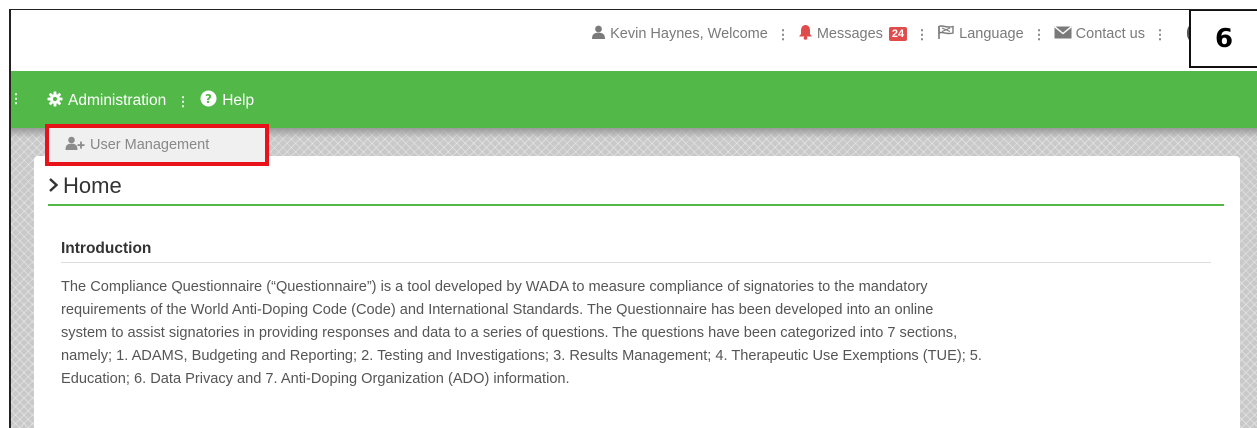 This screenshot has height=428, width=1257. Describe the element at coordinates (805, 34) in the screenshot. I see `bell-icon` at that location.